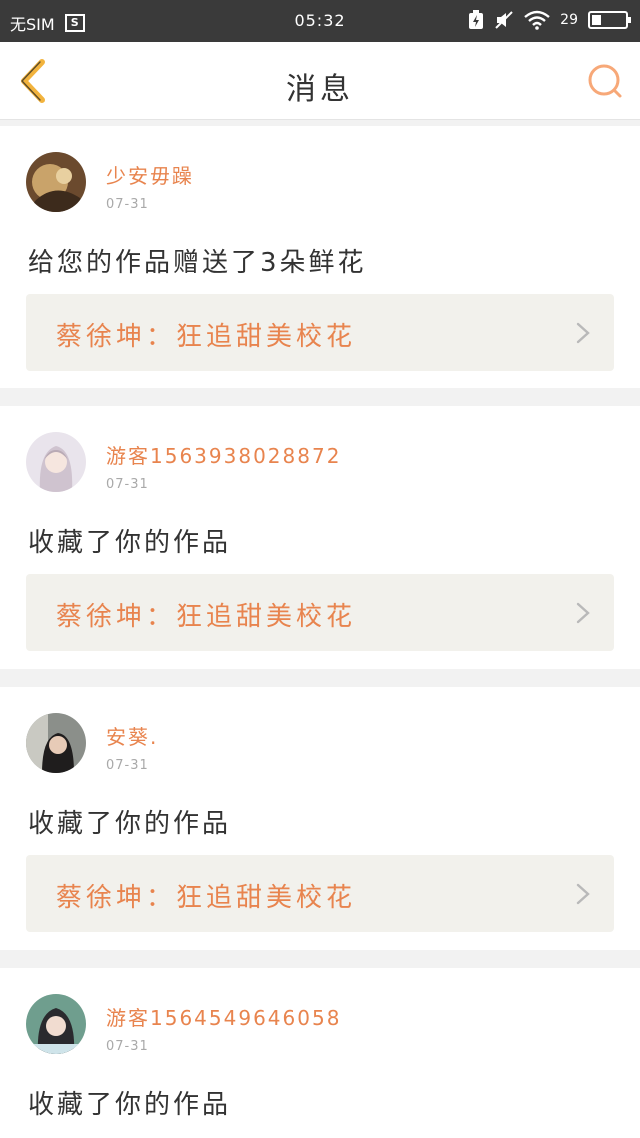 The image size is (640, 1138). What do you see at coordinates (320, 89) in the screenshot?
I see `page-title: 消息` at bounding box center [320, 89].